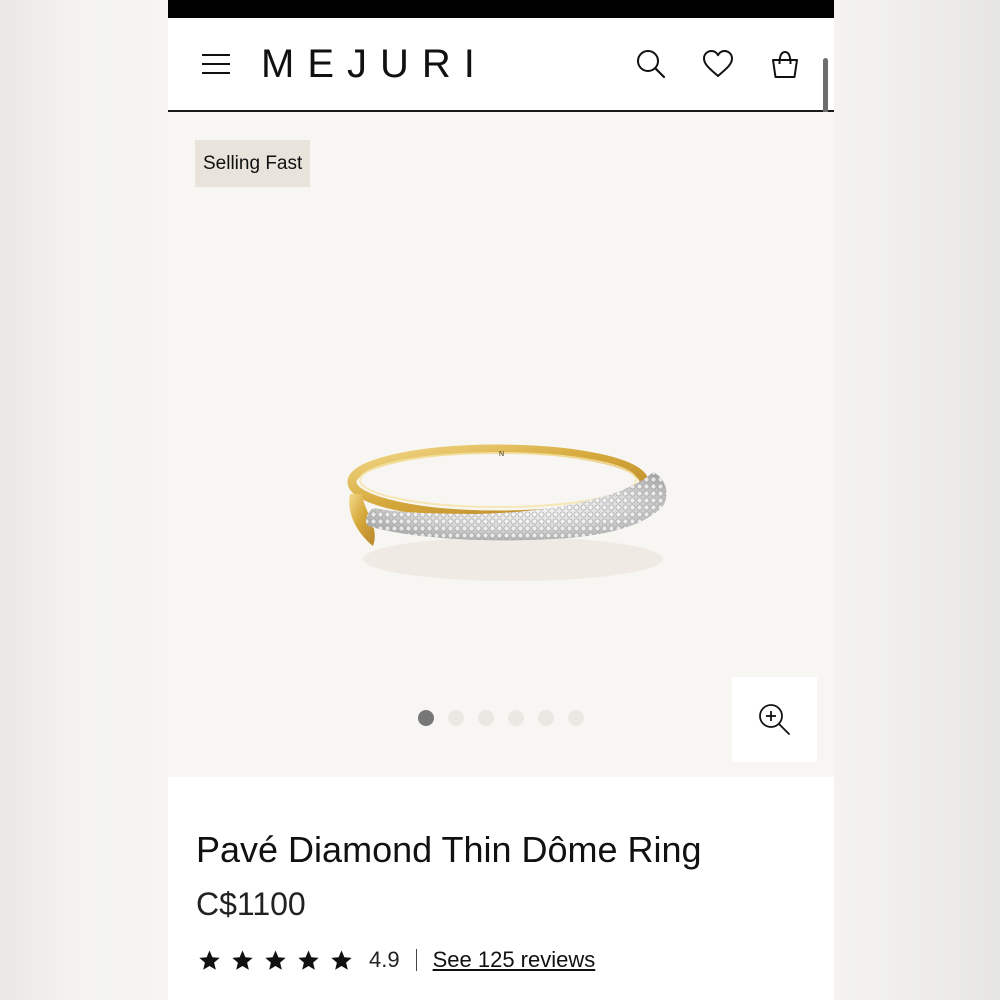 Image resolution: width=1000 pixels, height=1000 pixels. Describe the element at coordinates (449, 849) in the screenshot. I see `product-title: Pavé Diamond Thin Dôme Ring` at that location.